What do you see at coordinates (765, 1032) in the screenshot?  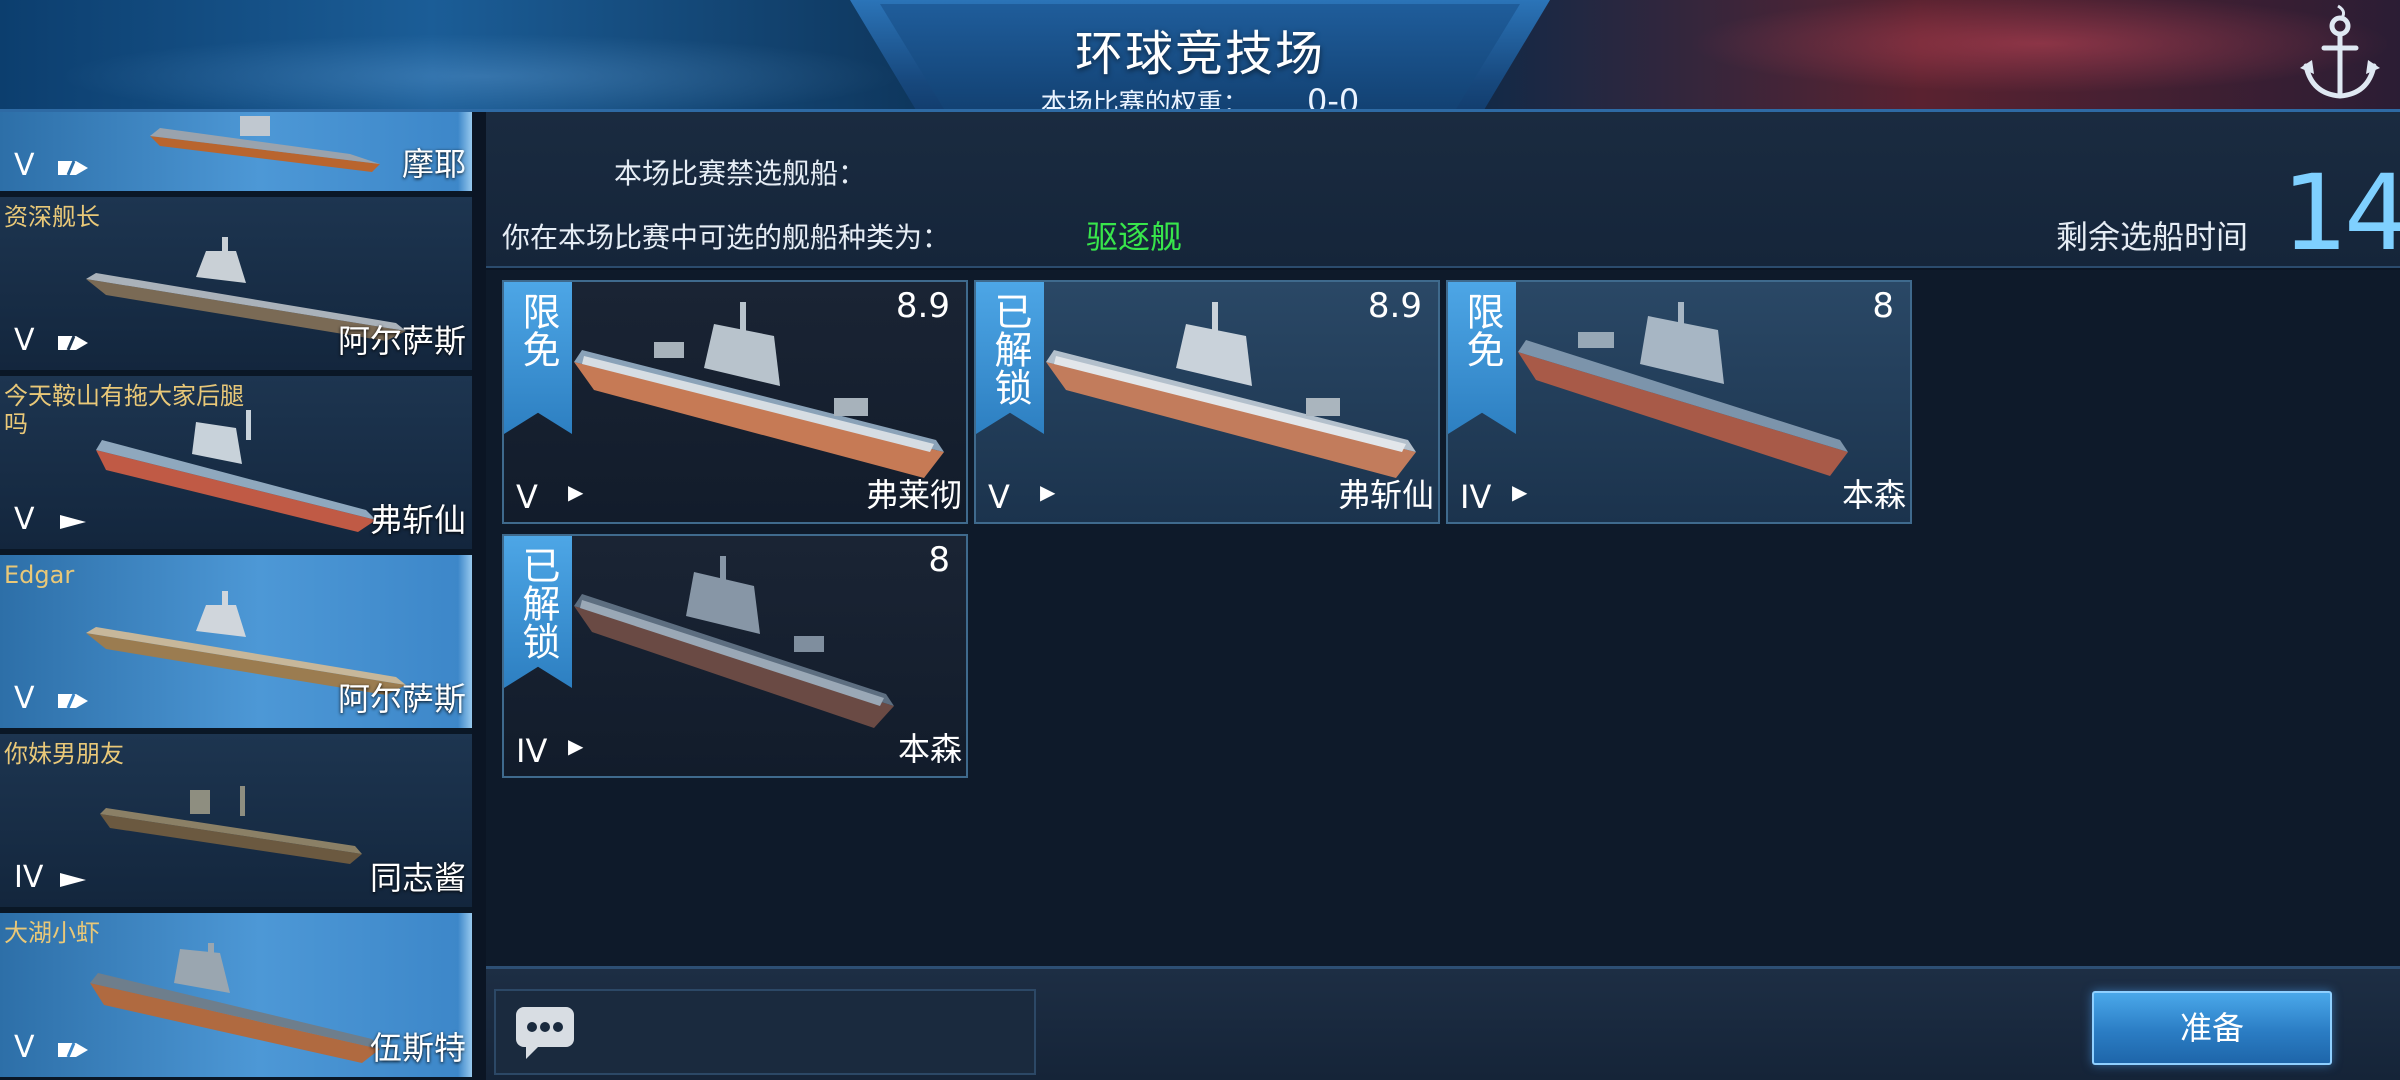 I see `chat-input` at bounding box center [765, 1032].